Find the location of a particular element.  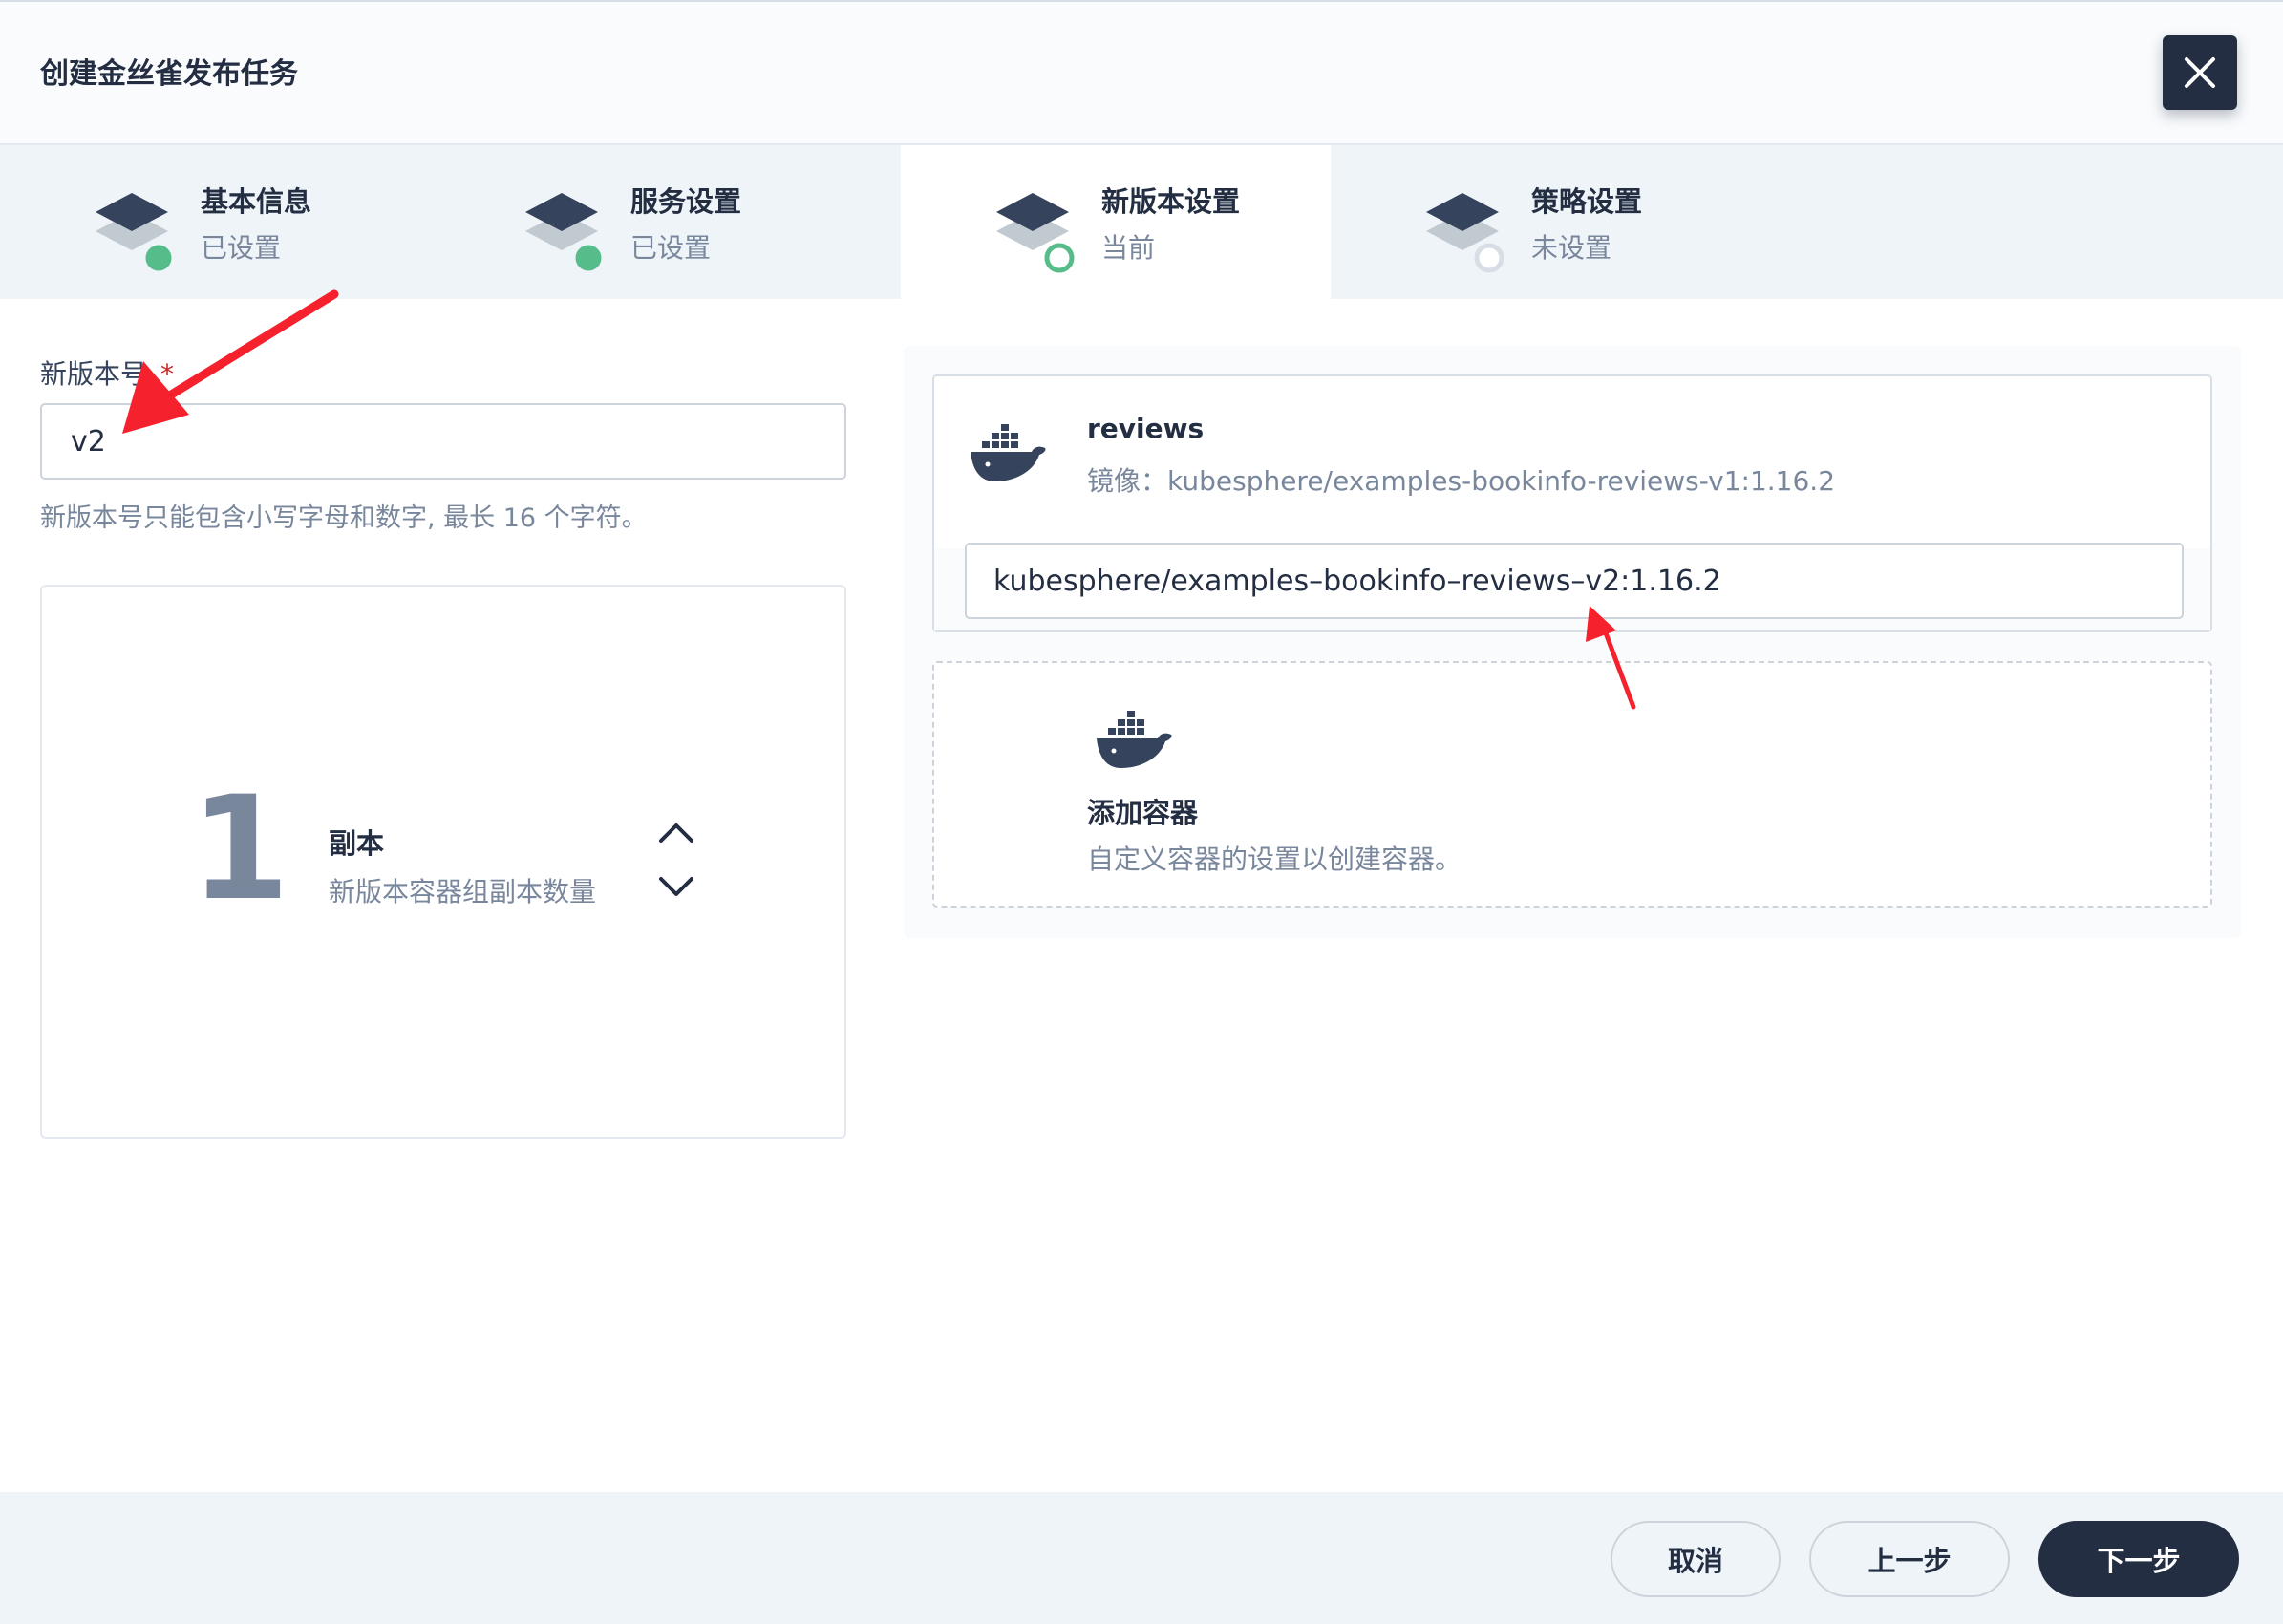

close-icon is located at coordinates (2200, 73).